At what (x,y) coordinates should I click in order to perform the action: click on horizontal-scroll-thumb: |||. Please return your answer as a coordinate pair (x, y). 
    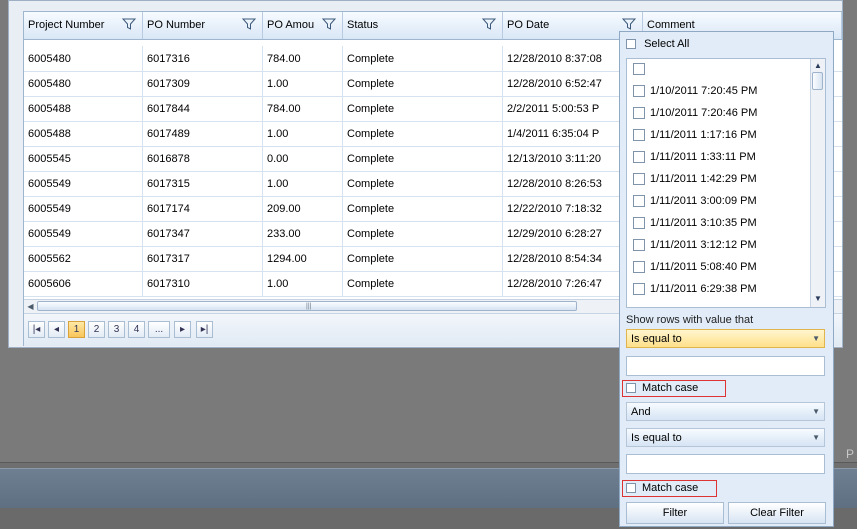
    Looking at the image, I should click on (307, 306).